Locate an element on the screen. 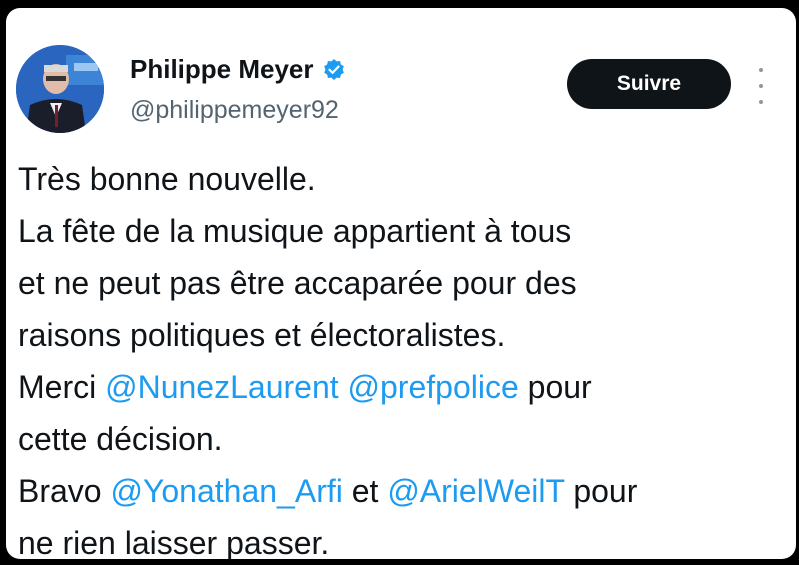 This screenshot has width=799, height=565. tweet-line: Très bonne nouvelle. is located at coordinates (167, 179).